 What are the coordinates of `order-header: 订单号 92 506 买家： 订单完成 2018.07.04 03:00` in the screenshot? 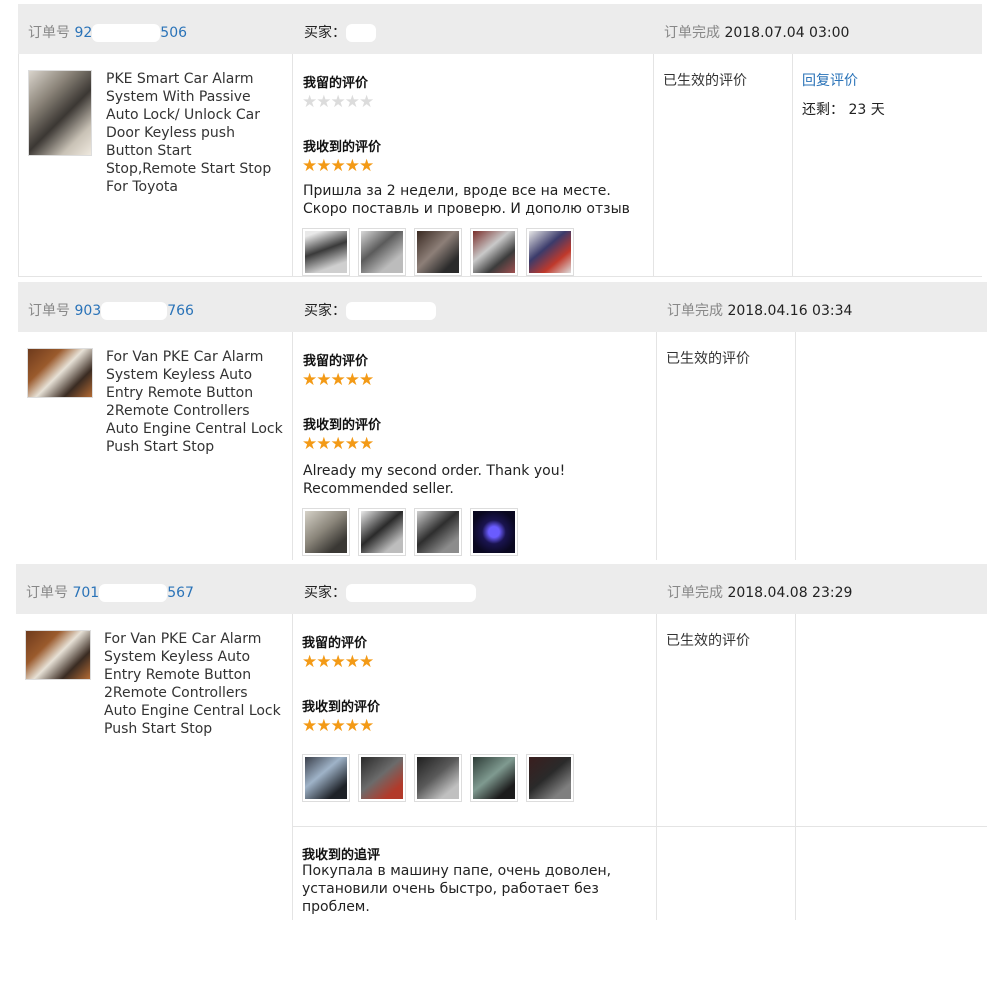 It's located at (500, 29).